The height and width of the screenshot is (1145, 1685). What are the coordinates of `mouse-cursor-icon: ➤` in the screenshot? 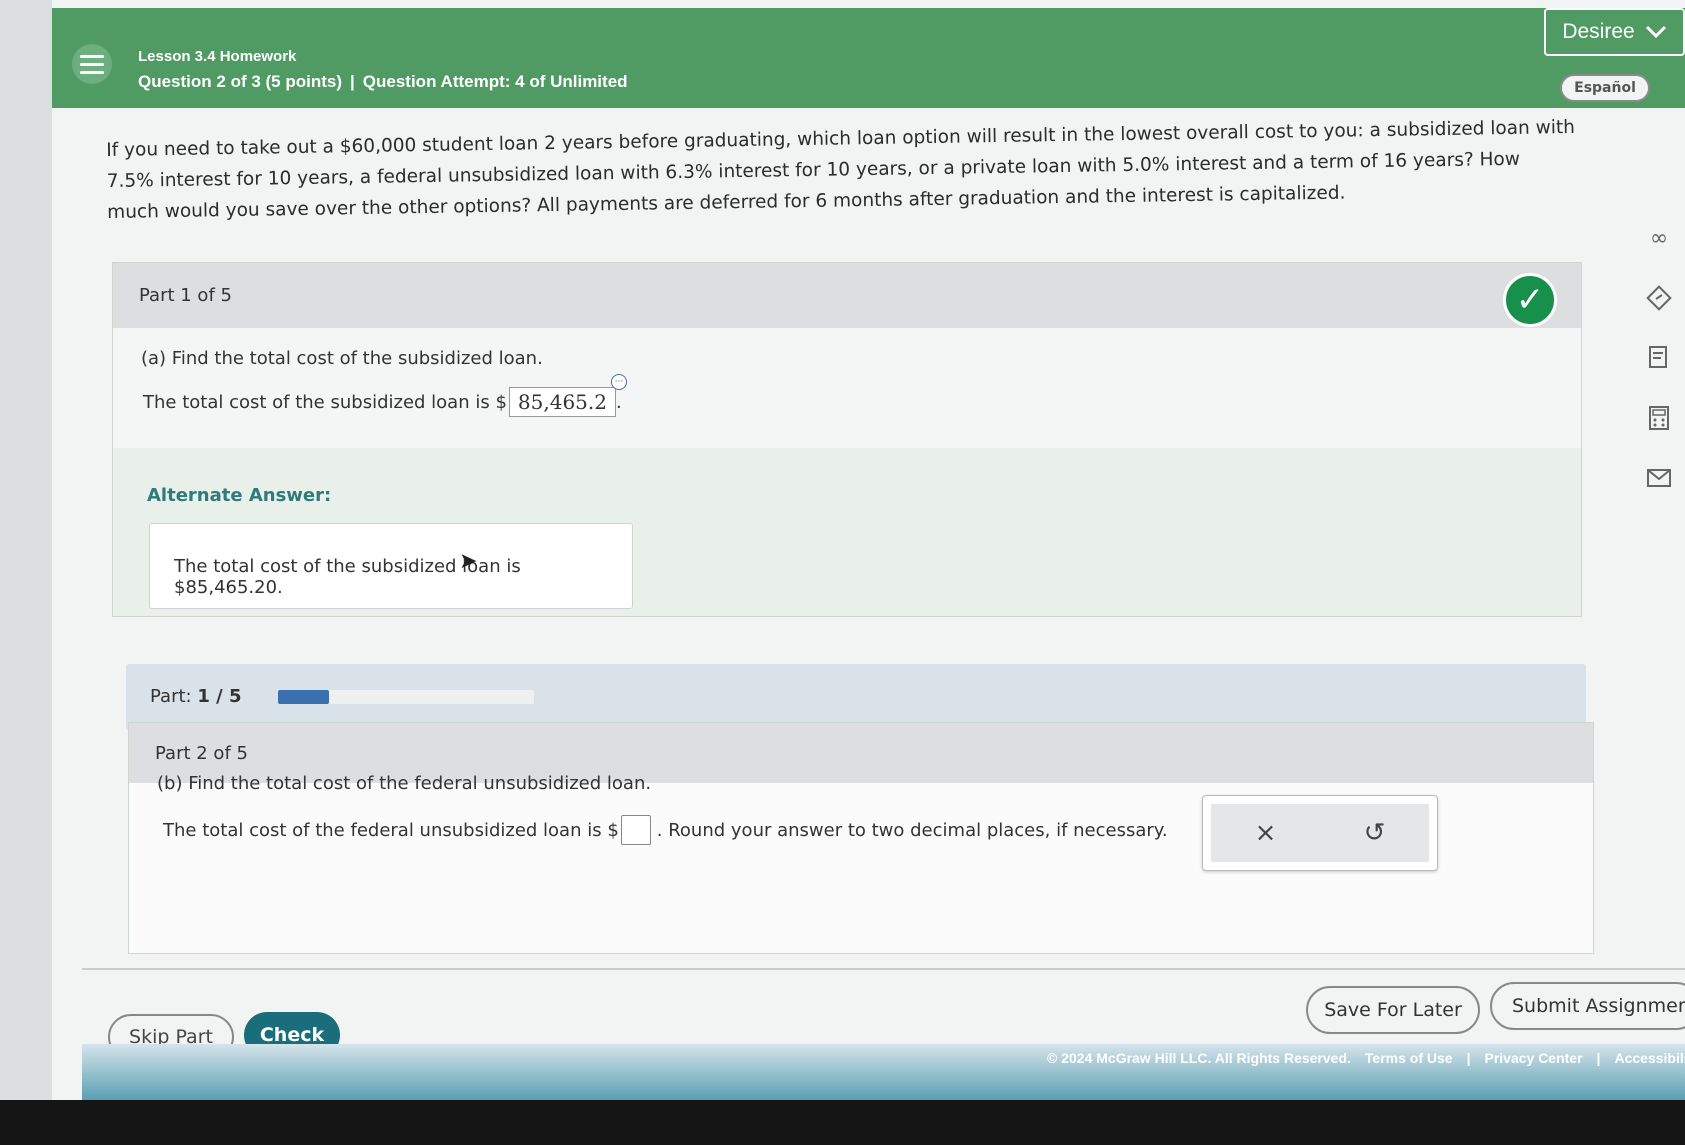 It's located at (468, 561).